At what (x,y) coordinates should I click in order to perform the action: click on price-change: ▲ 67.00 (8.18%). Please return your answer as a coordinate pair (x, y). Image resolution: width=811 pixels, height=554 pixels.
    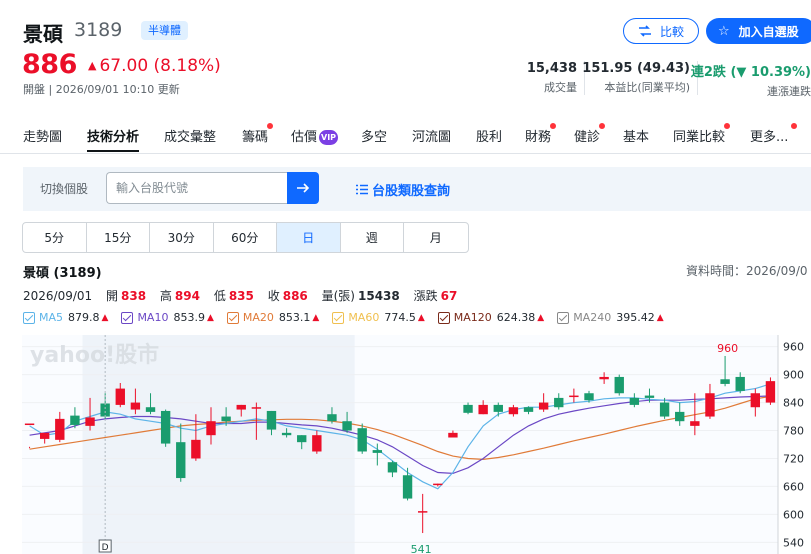
    Looking at the image, I should click on (154, 66).